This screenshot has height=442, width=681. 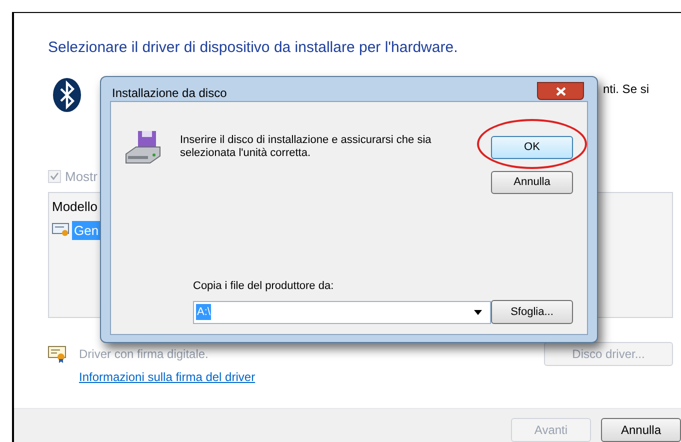 I want to click on path-combobox: A:\, so click(x=342, y=312).